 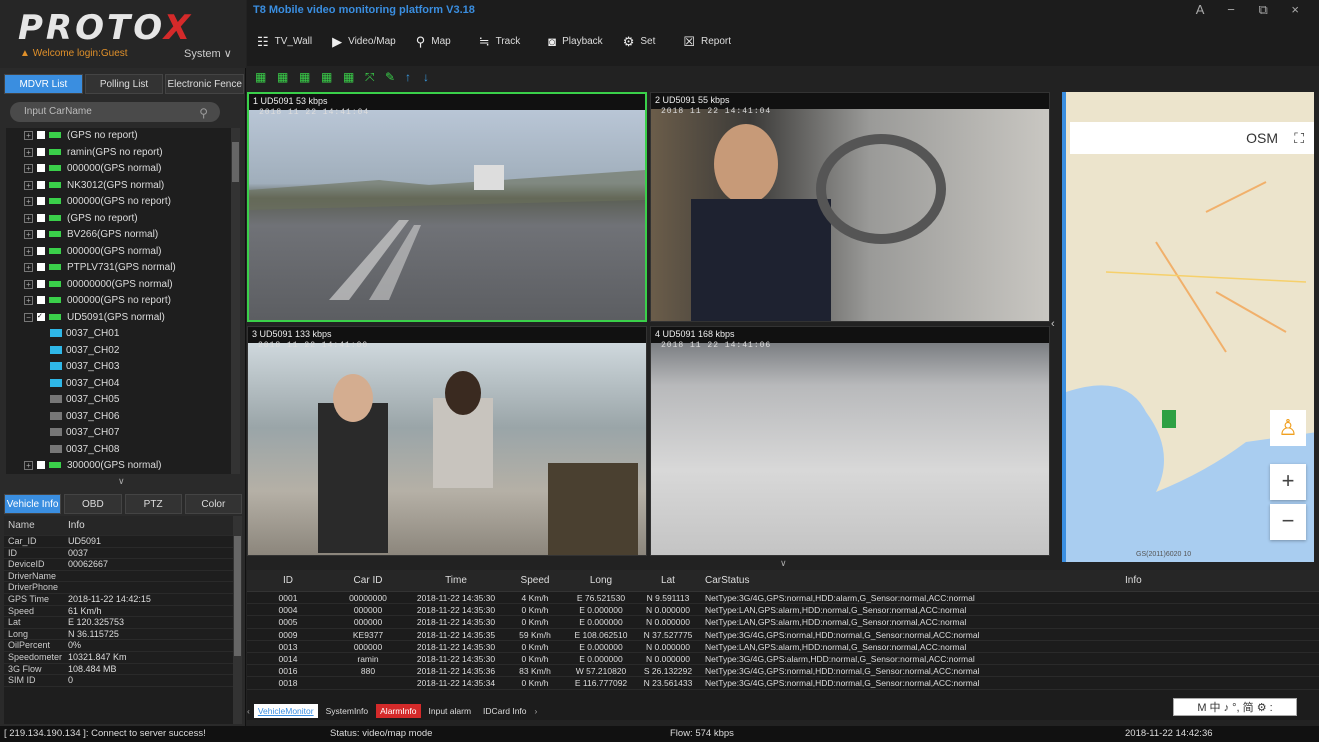 What do you see at coordinates (1299, 138) in the screenshot?
I see `fullscreen-icon: ⛶` at bounding box center [1299, 138].